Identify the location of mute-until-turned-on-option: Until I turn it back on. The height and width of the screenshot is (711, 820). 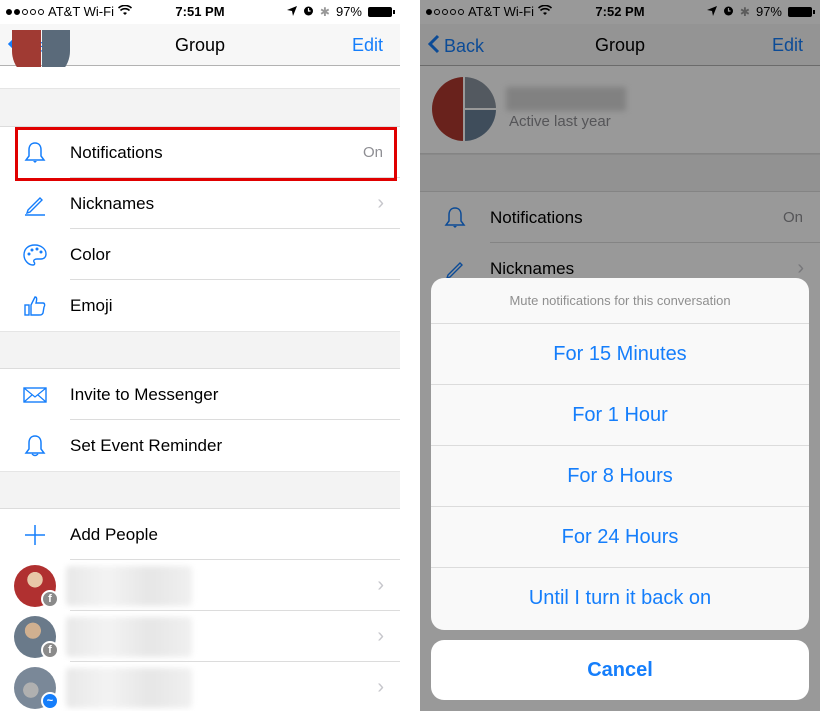
(620, 598).